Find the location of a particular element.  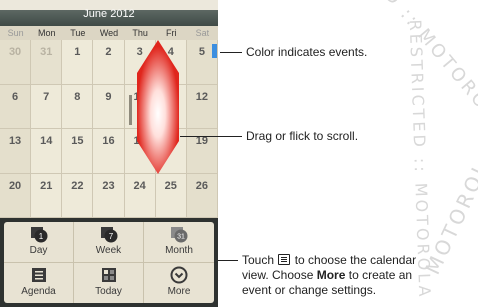

menu-item-label: Week is located at coordinates (108, 250).